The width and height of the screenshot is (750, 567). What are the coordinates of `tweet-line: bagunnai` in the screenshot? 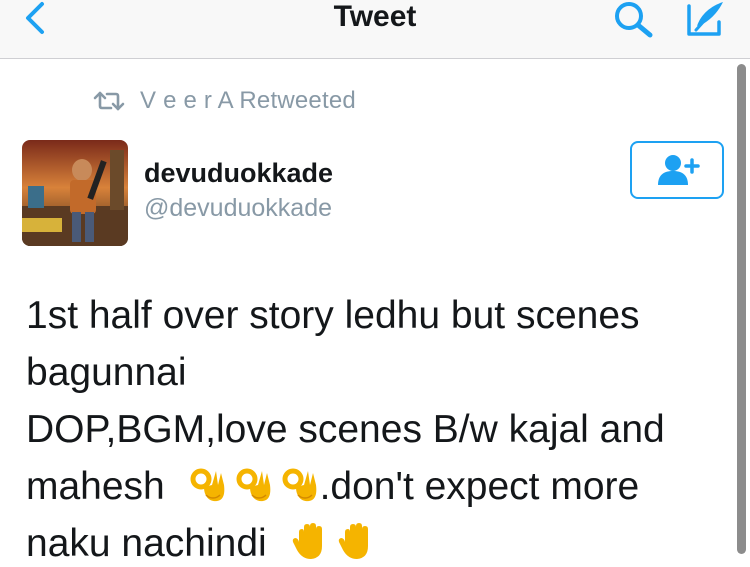 It's located at (106, 372).